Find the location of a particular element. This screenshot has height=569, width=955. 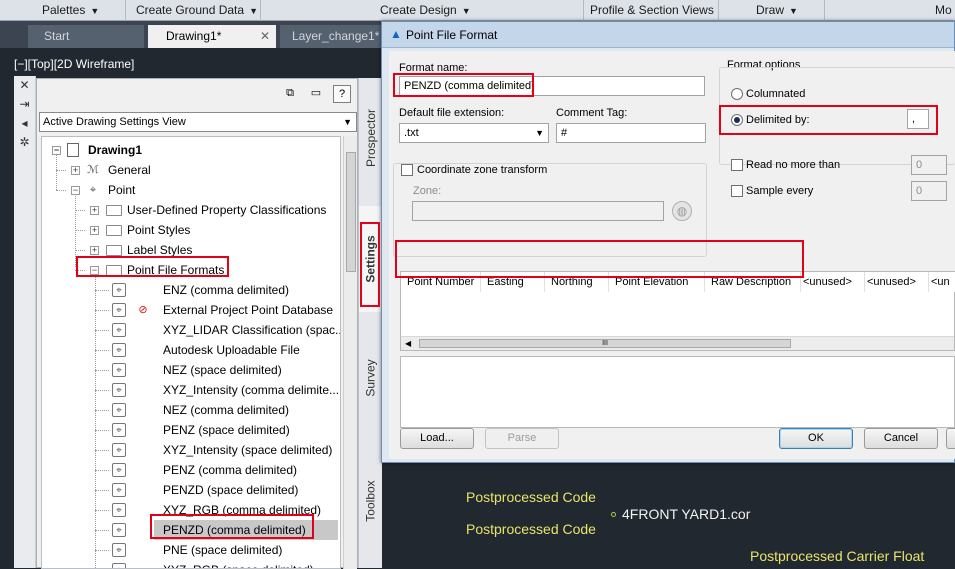

tree-node-format: ⌖ ⊘ External Project Point Database is located at coordinates (192, 310).